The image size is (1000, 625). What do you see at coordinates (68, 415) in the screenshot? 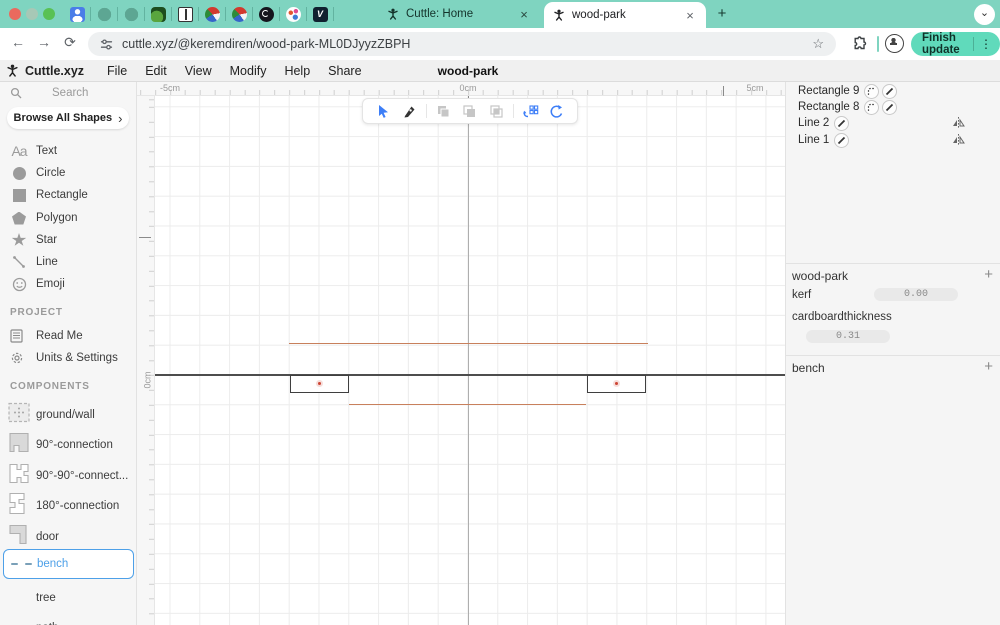
I see `component-item-ground-wall: ground/wall` at bounding box center [68, 415].